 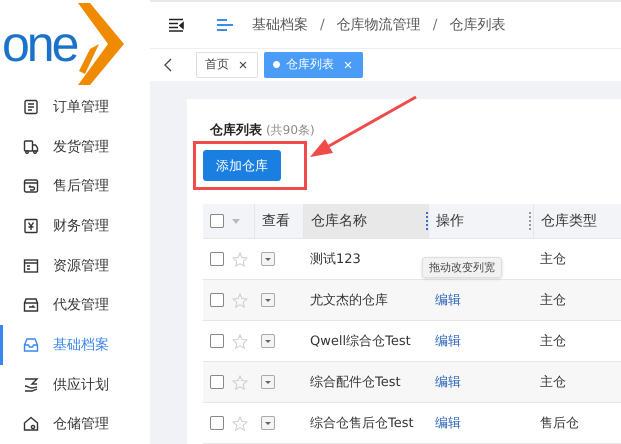 What do you see at coordinates (355, 382) in the screenshot?
I see `table-cell-text: 综合配件仓Test` at bounding box center [355, 382].